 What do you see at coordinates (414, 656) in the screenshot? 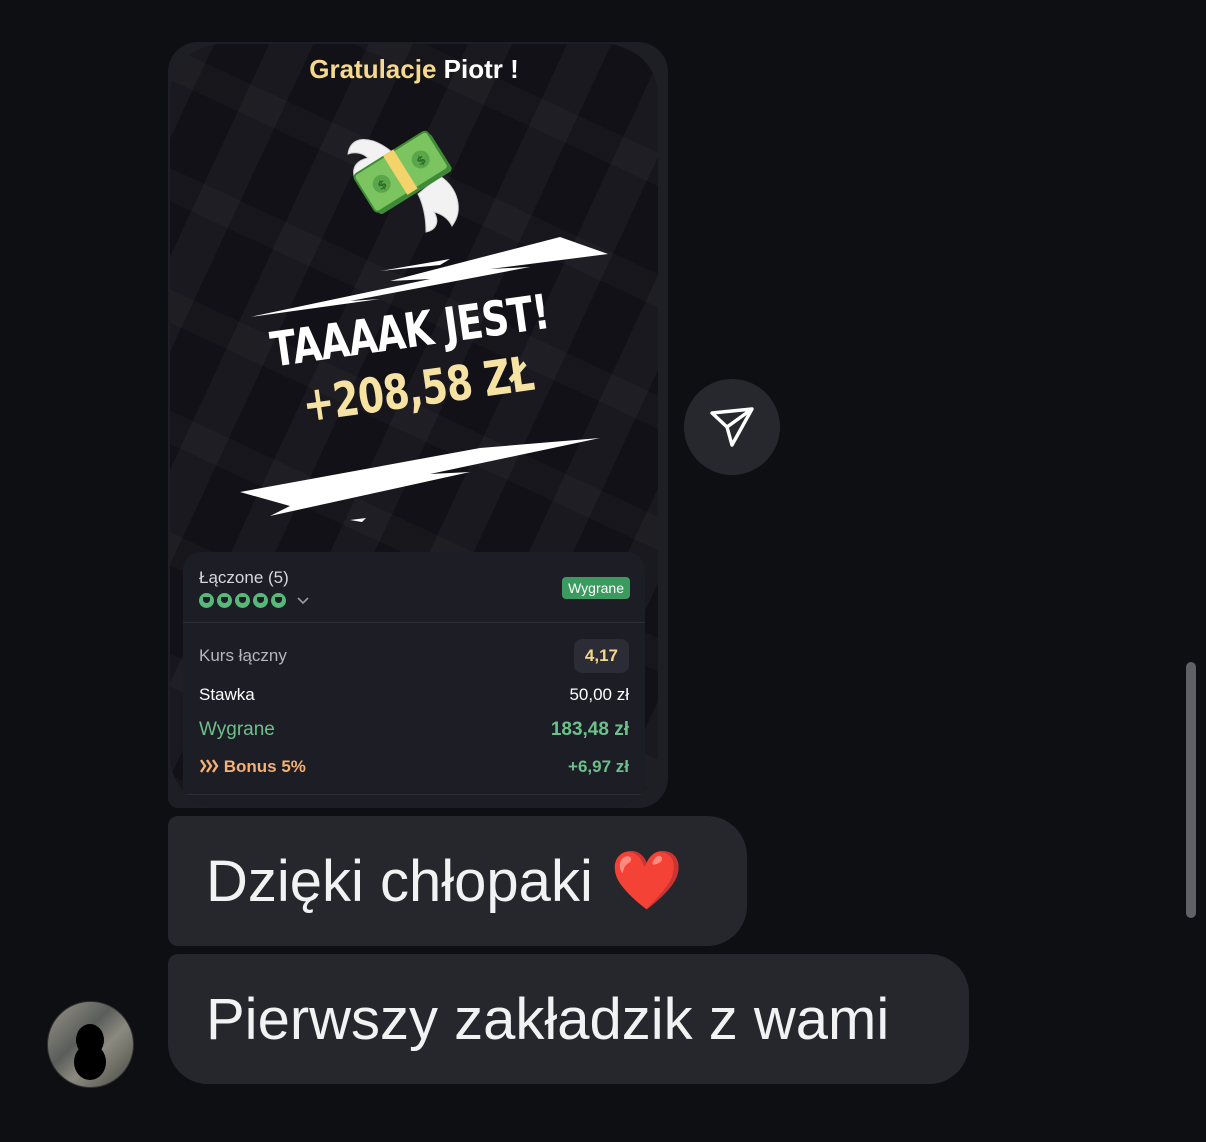
I see `odds-row: Kurs łączny 4,17` at bounding box center [414, 656].